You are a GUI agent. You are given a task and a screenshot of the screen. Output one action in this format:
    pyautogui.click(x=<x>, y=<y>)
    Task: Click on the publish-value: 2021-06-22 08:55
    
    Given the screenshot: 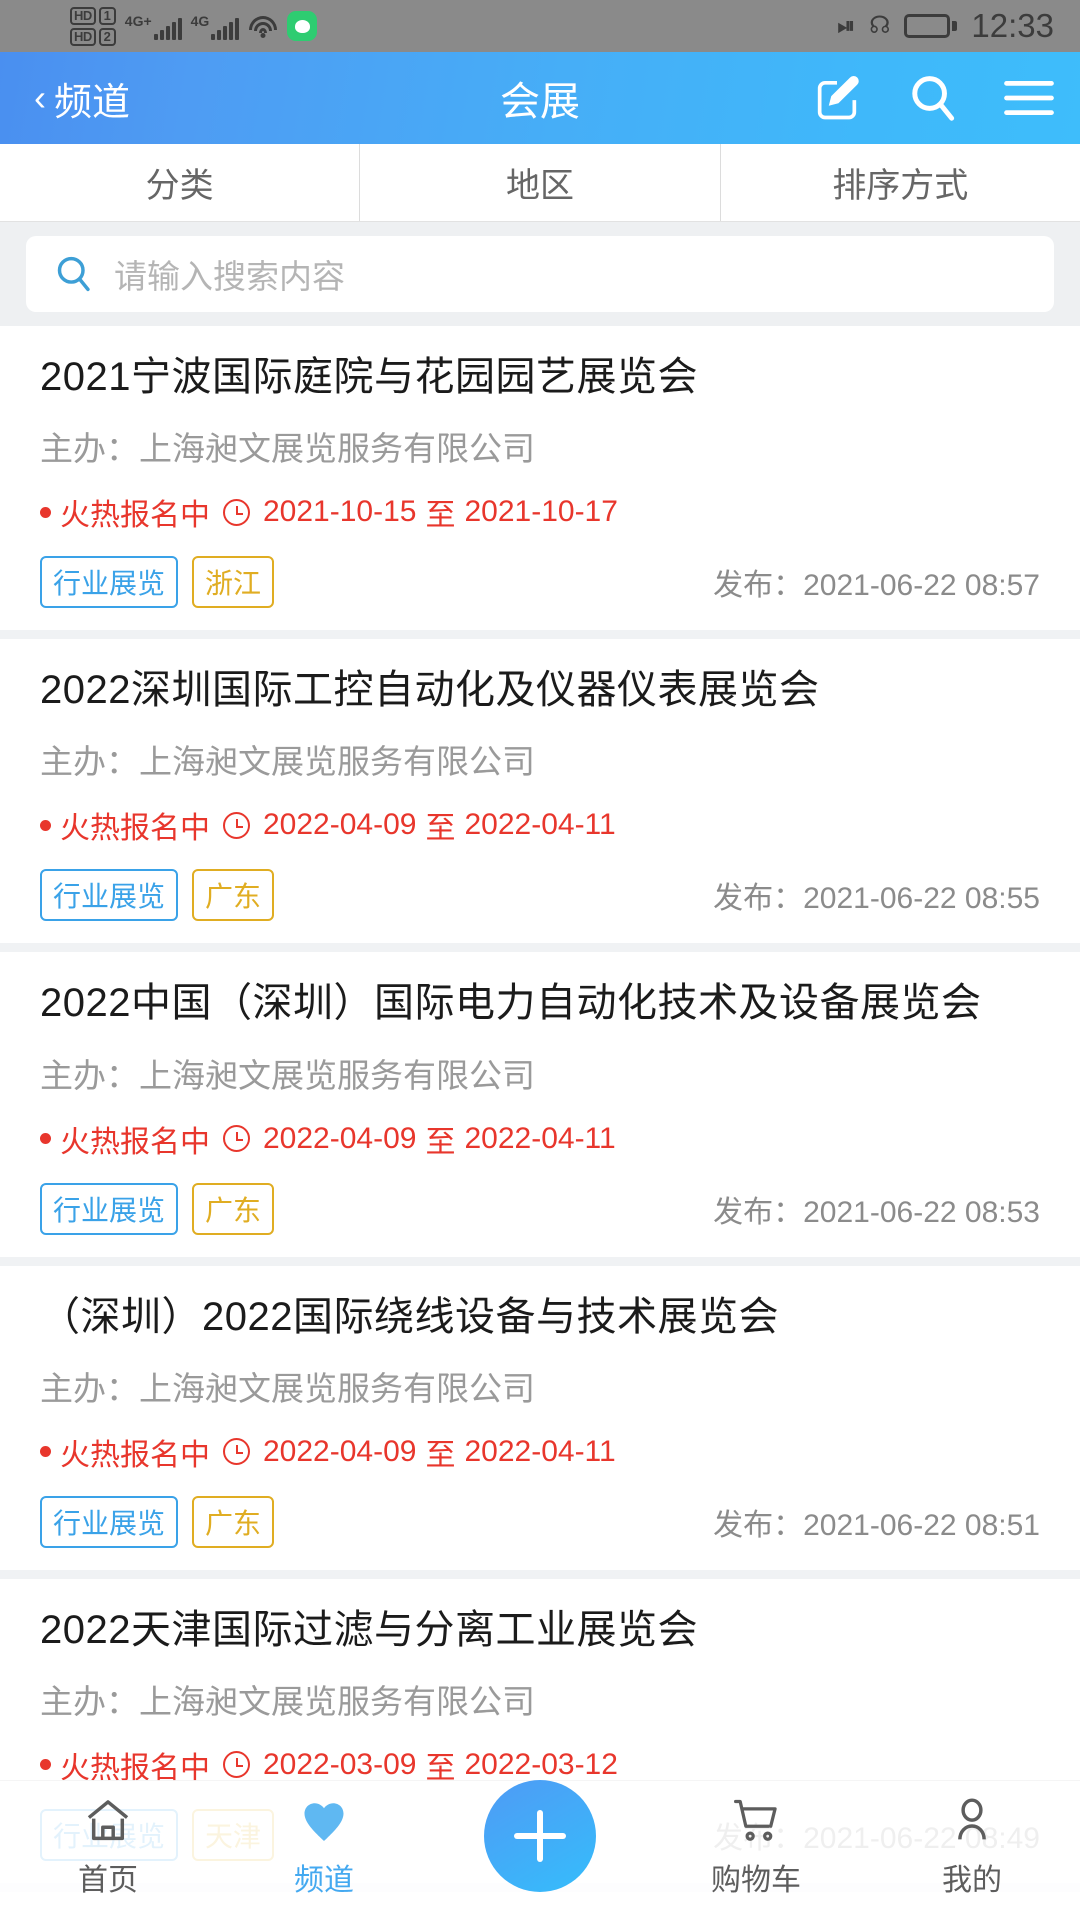 What is the action you would take?
    pyautogui.click(x=921, y=899)
    